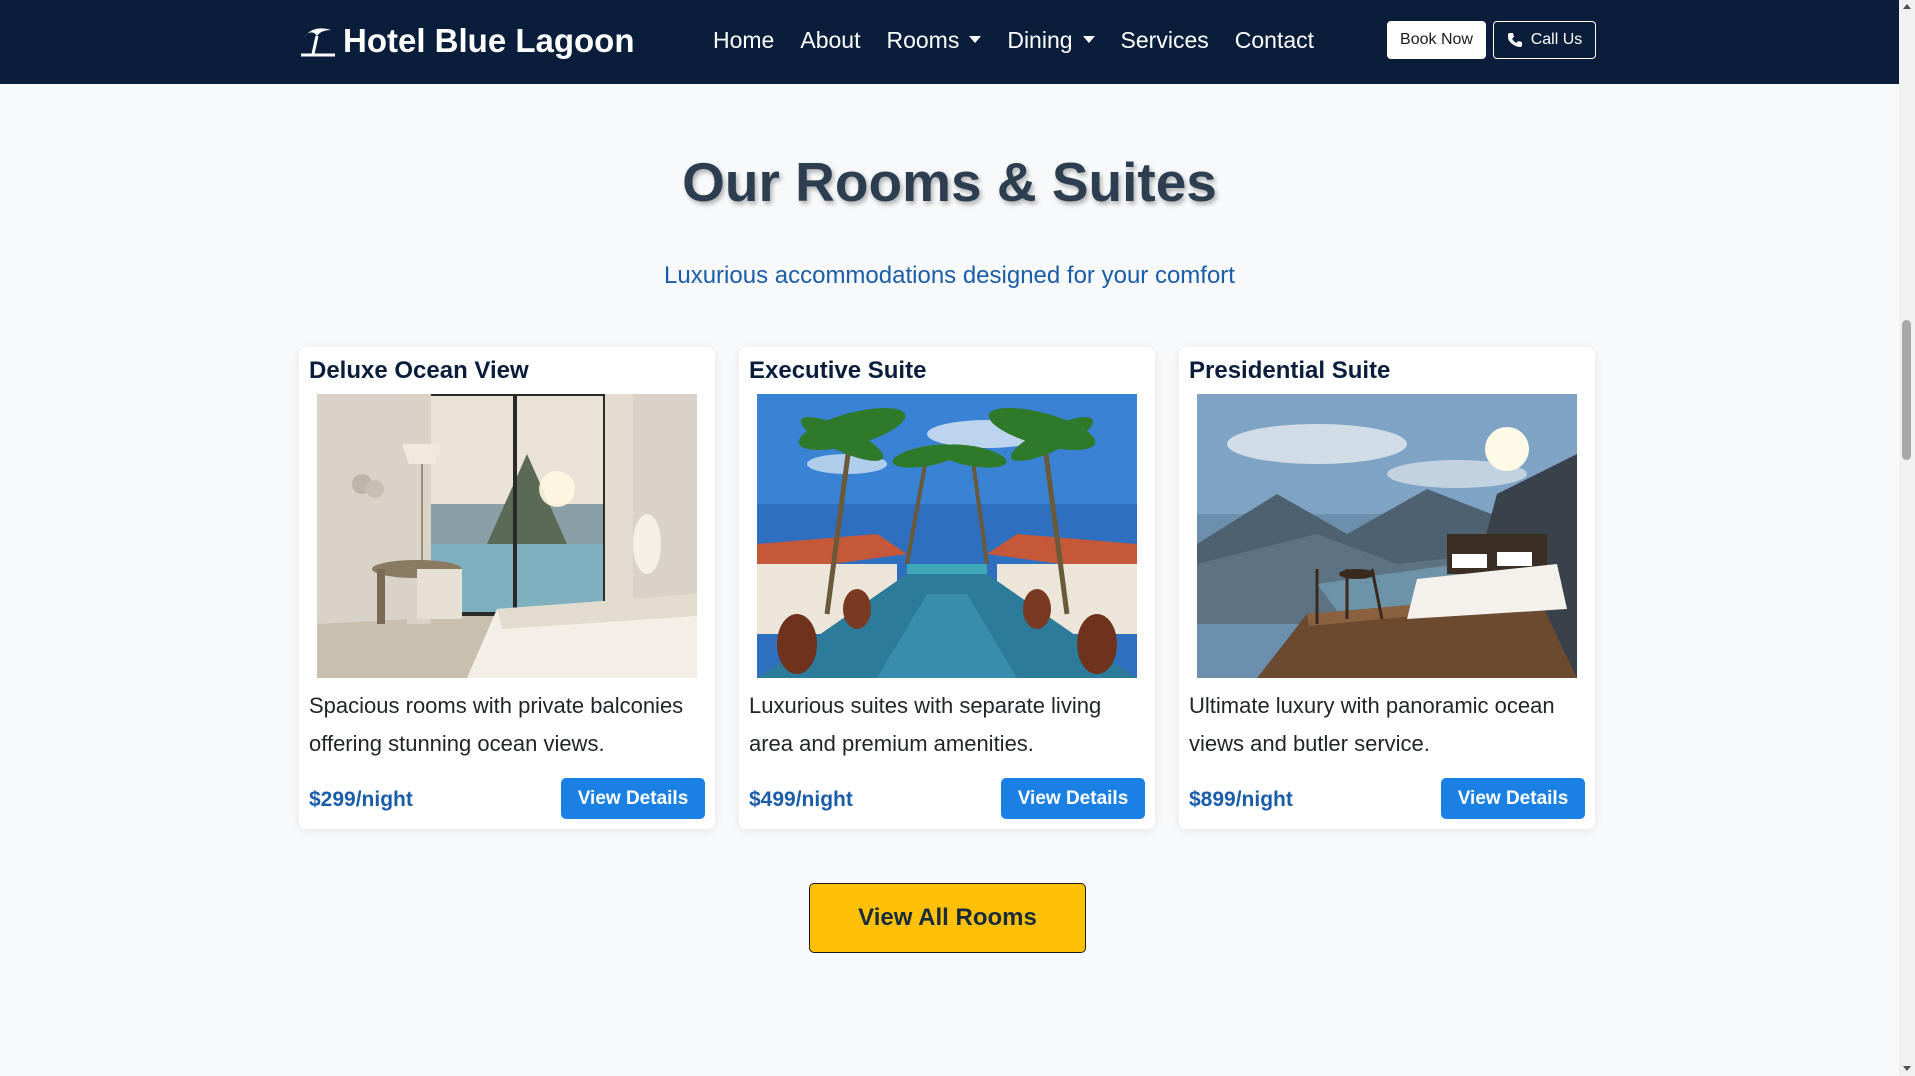  What do you see at coordinates (1907, 1068) in the screenshot?
I see `scroll-down-arrow-icon` at bounding box center [1907, 1068].